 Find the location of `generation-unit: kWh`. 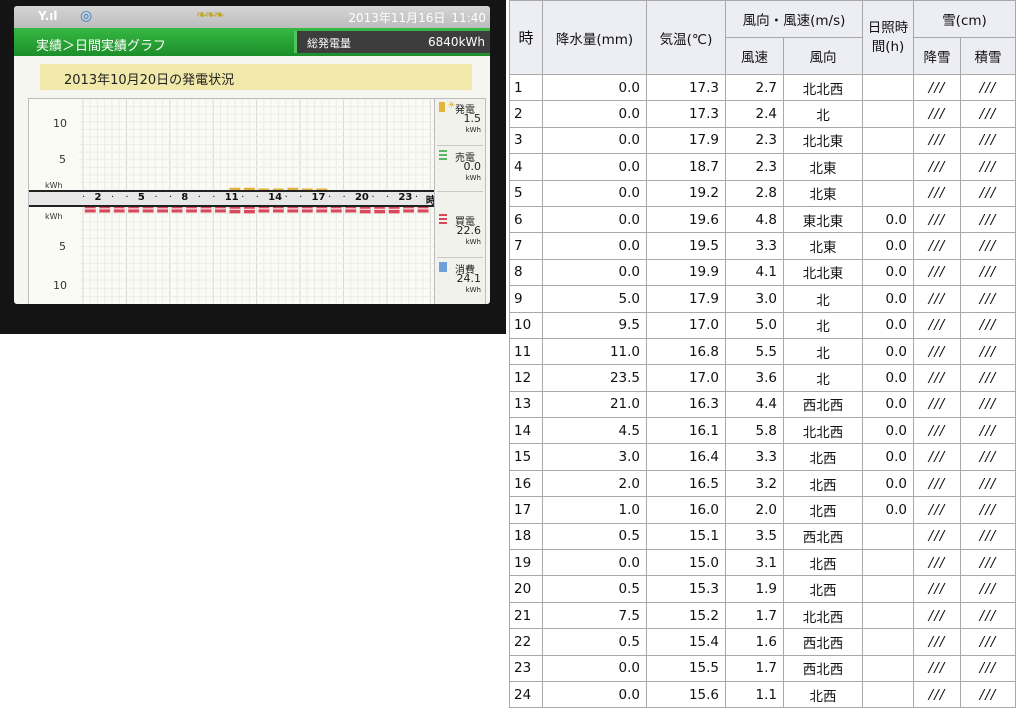

generation-unit: kWh is located at coordinates (473, 130).